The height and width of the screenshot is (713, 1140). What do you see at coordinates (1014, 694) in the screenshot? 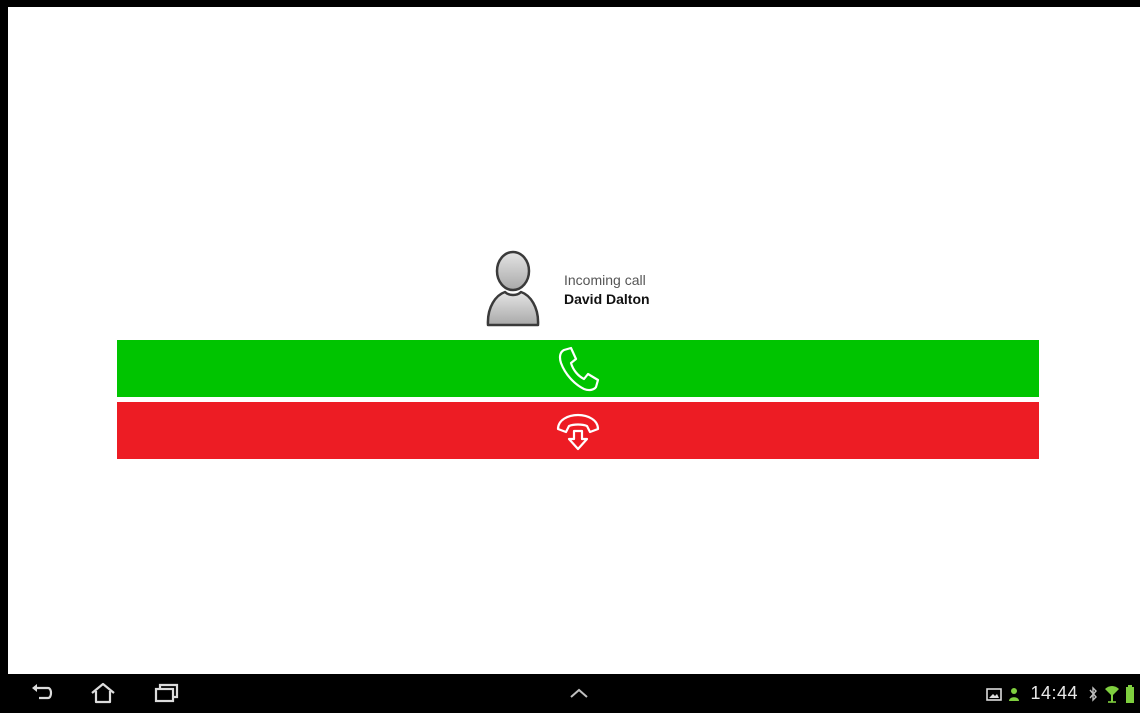
I see `user-notification-icon` at bounding box center [1014, 694].